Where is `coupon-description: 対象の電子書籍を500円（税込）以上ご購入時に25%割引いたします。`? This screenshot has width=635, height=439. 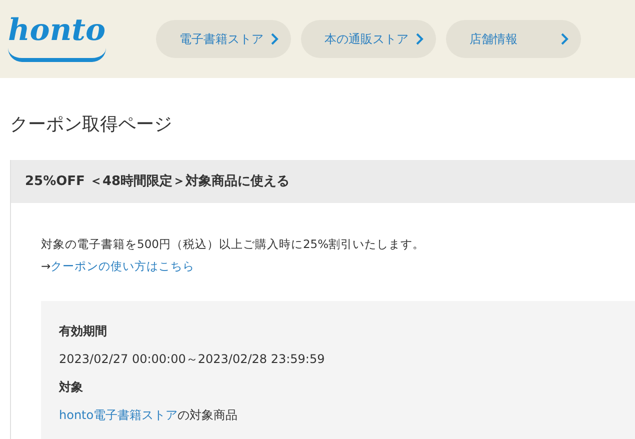
coupon-description: 対象の電子書籍を500円（税込）以上ご購入時に25%割引いたします。 is located at coordinates (233, 244).